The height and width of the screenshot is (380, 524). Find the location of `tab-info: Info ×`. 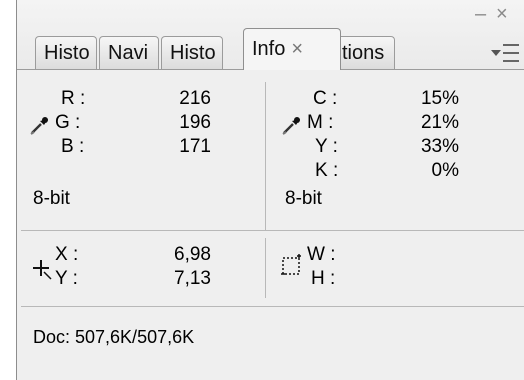

tab-info: Info × is located at coordinates (292, 49).